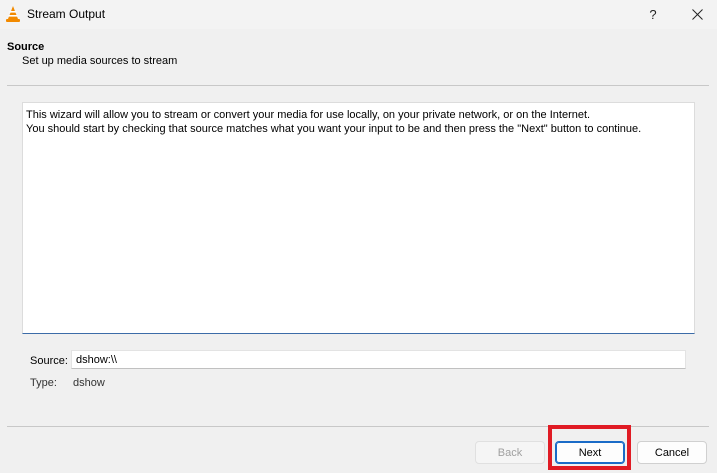 This screenshot has height=473, width=717. I want to click on vlc-cone-icon, so click(13, 14).